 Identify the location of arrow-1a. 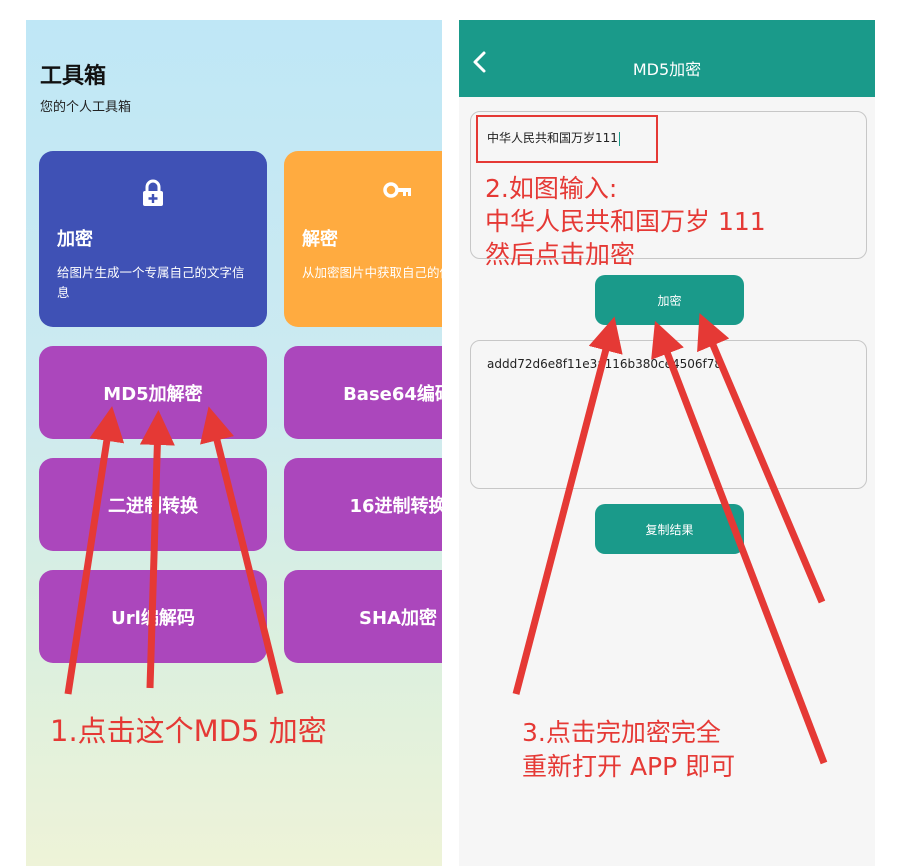
(94, 550).